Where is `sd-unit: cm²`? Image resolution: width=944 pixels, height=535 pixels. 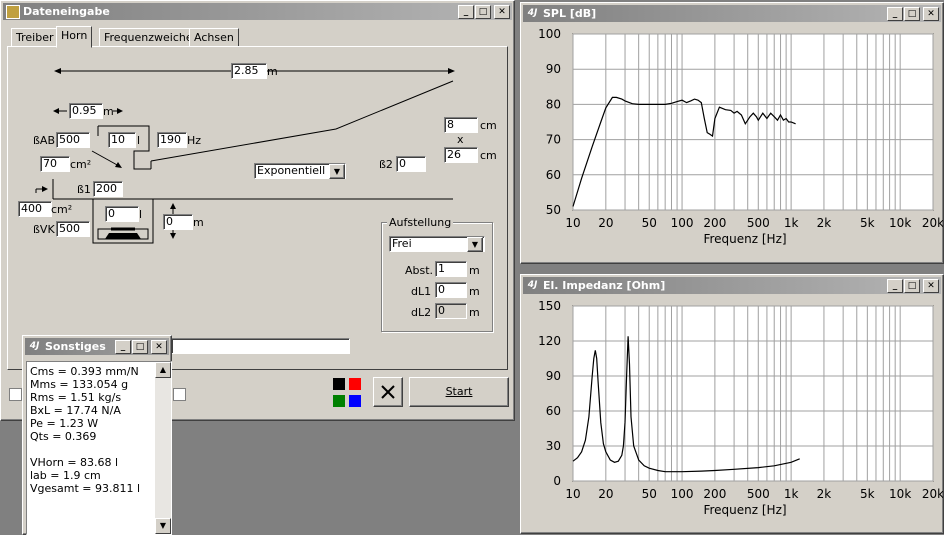 sd-unit: cm² is located at coordinates (62, 209).